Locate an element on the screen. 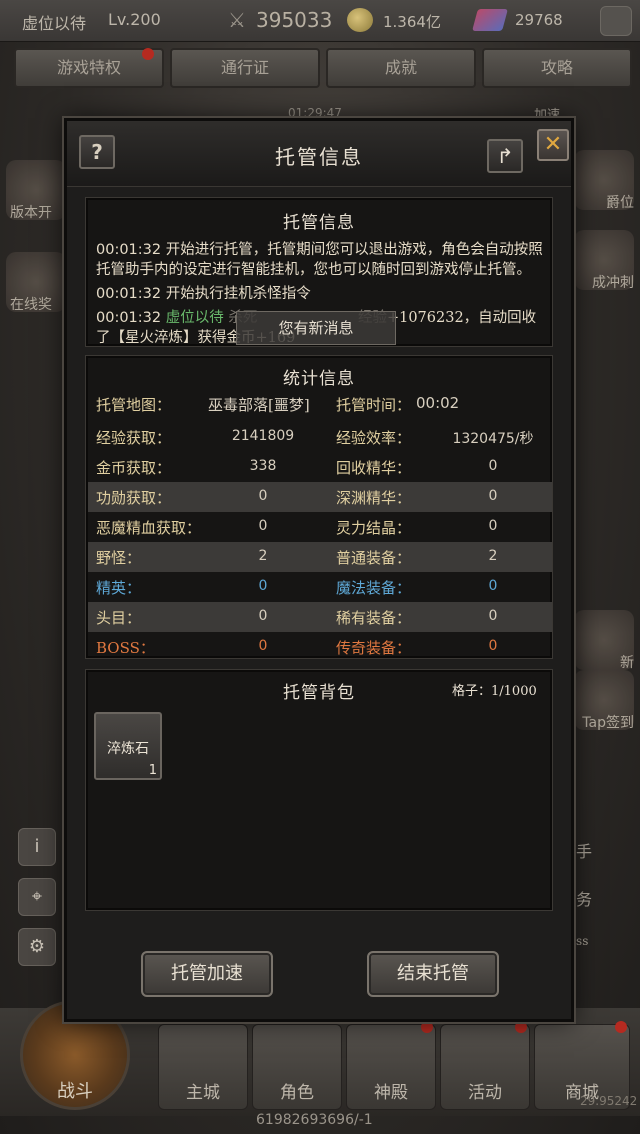 This screenshot has width=640, height=1134. role-button: 角色 is located at coordinates (297, 1067).